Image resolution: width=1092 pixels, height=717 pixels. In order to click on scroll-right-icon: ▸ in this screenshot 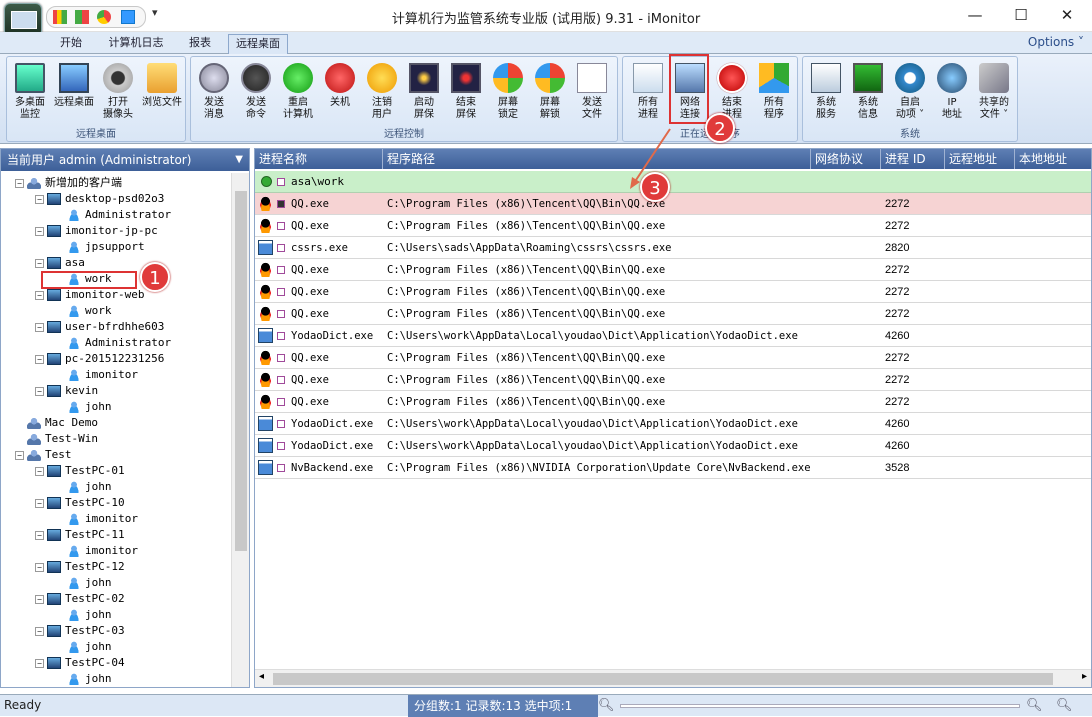, I will do `click(1084, 676)`.